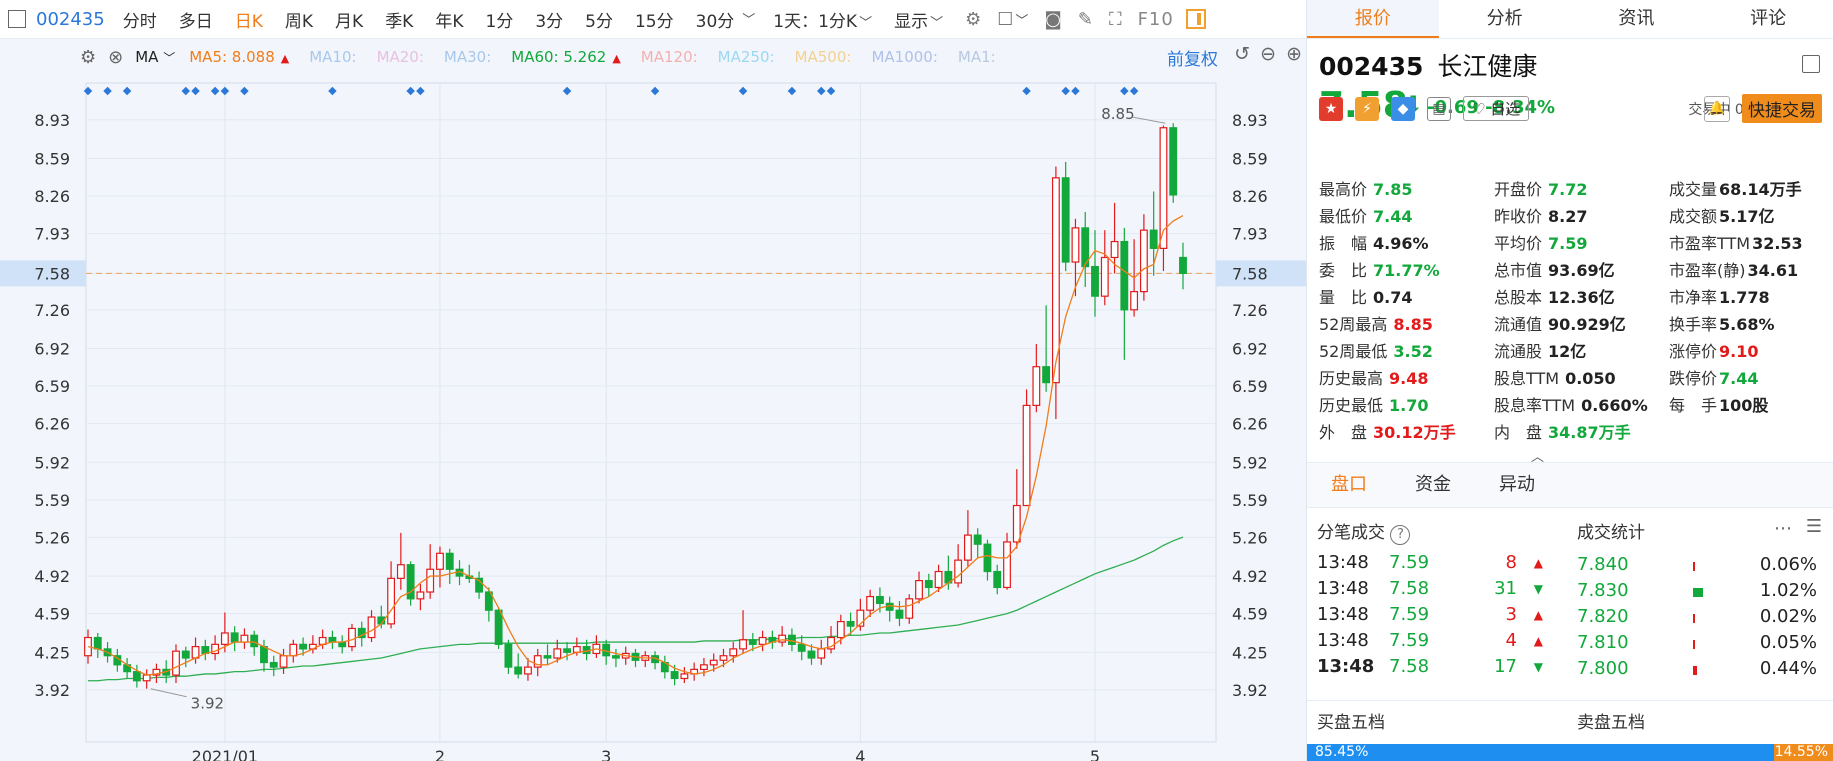 This screenshot has width=1833, height=761. What do you see at coordinates (1693, 324) in the screenshot?
I see `stat-label: 换手率` at bounding box center [1693, 324].